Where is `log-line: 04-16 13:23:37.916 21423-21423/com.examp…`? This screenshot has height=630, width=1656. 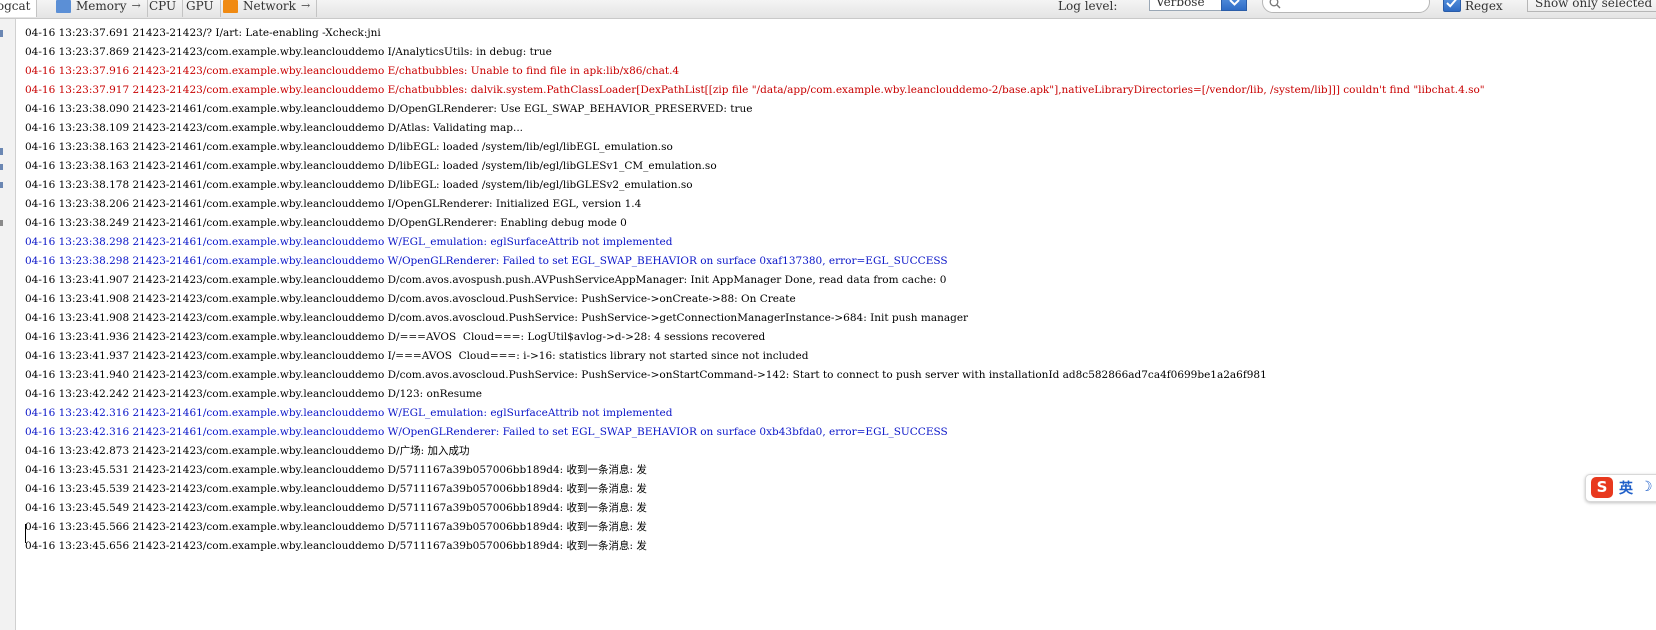
log-line: 04-16 13:23:37.916 21423-21423/com.examp… is located at coordinates (755, 71).